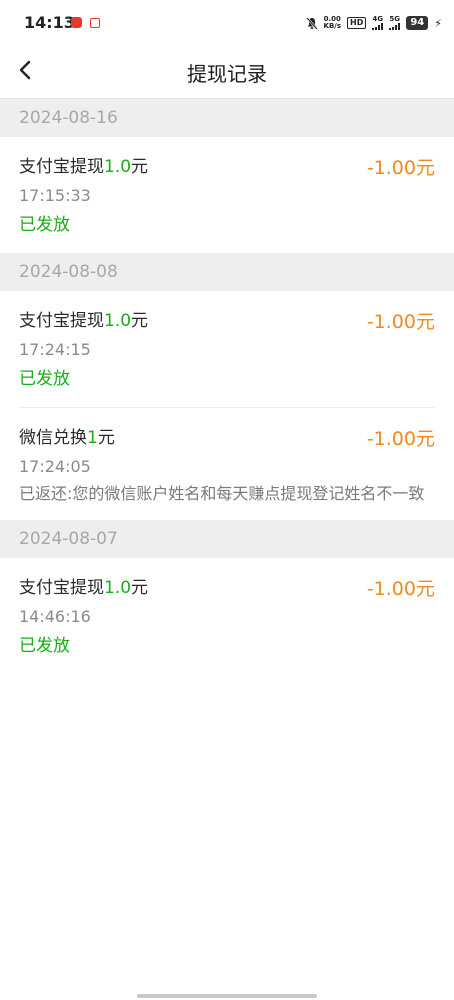 The width and height of the screenshot is (454, 1000). Describe the element at coordinates (377, 19) in the screenshot. I see `signal-4g-label: 4G` at that location.